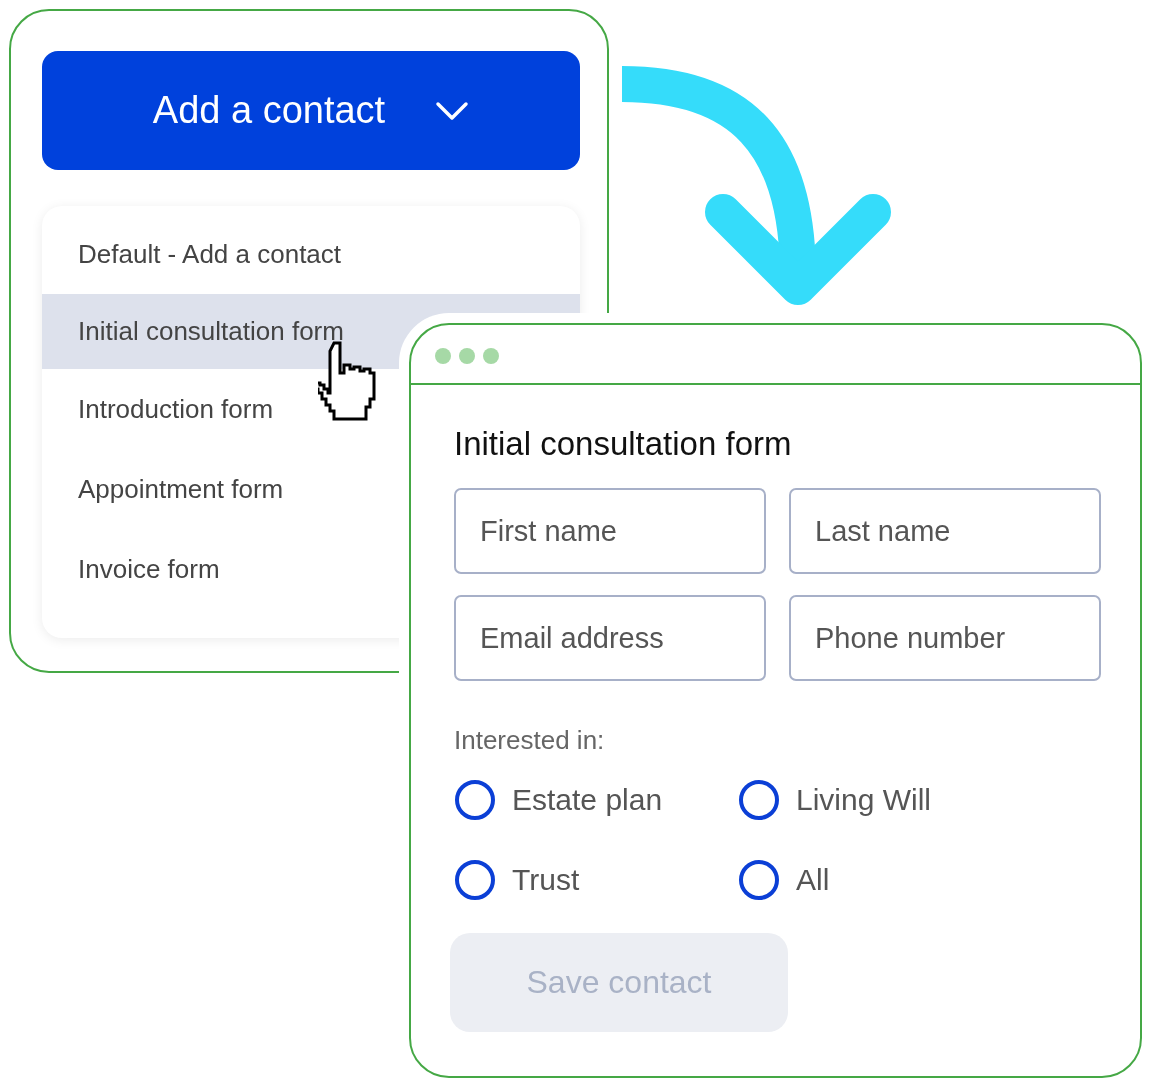 Image resolution: width=1150 pixels, height=1086 pixels. What do you see at coordinates (530, 740) in the screenshot?
I see `interest-label: Interested in:` at bounding box center [530, 740].